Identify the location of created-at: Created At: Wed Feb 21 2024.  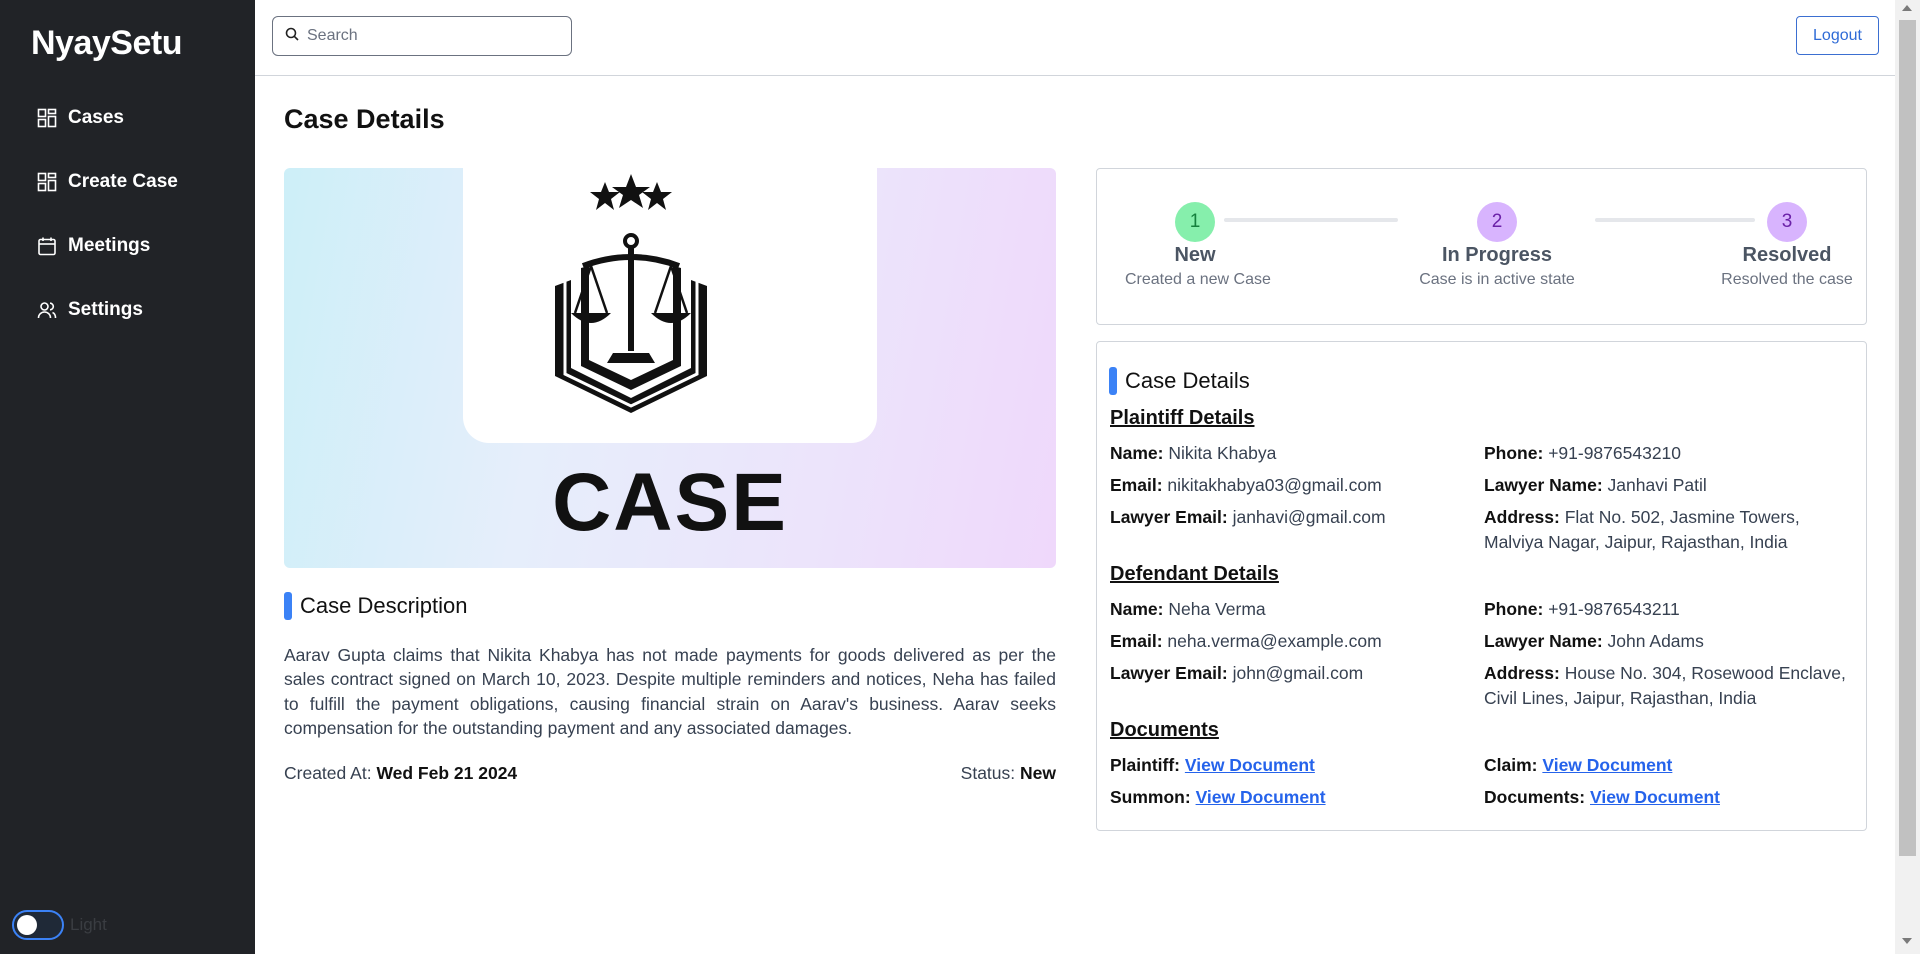
(400, 773).